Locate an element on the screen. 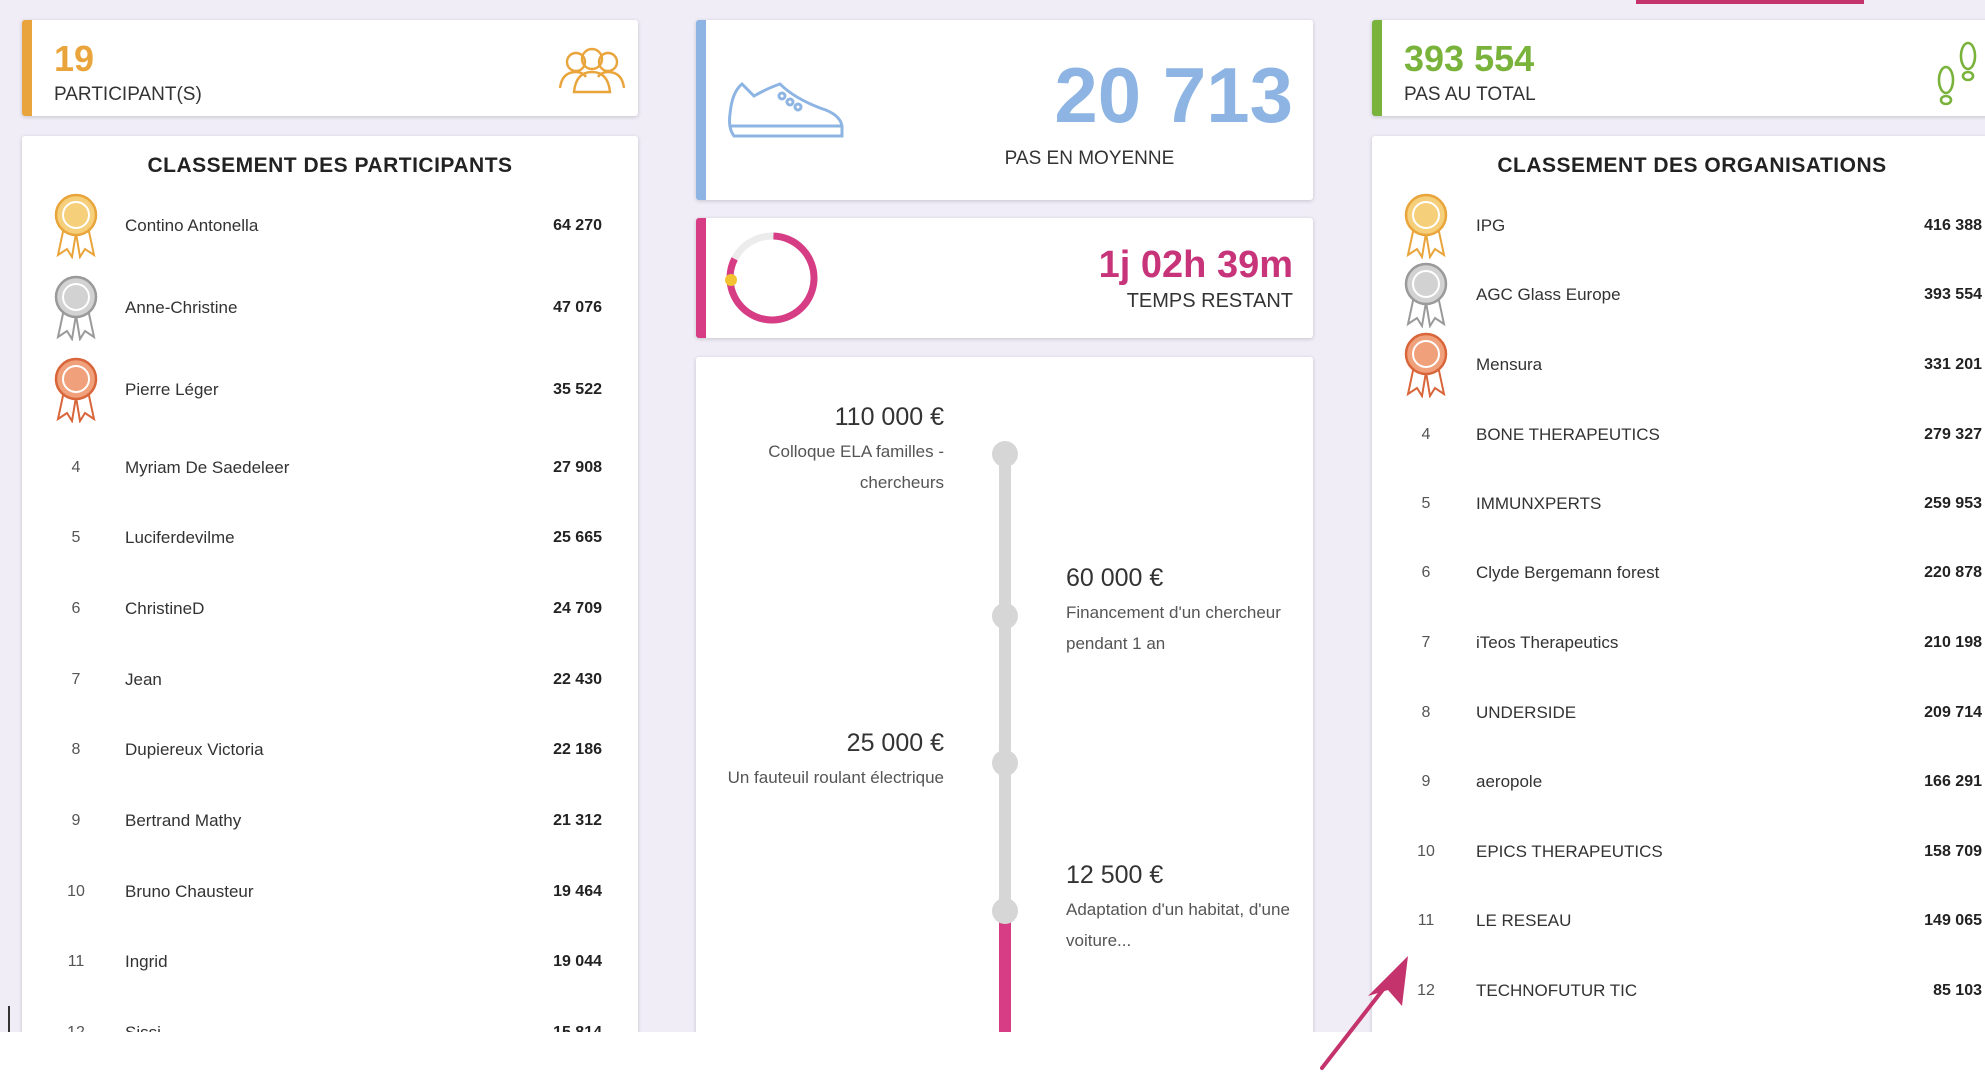 Image resolution: width=1985 pixels, height=1074 pixels. time-remaining-card: 1j 02h 39m TEMPS RESTANT is located at coordinates (1004, 278).